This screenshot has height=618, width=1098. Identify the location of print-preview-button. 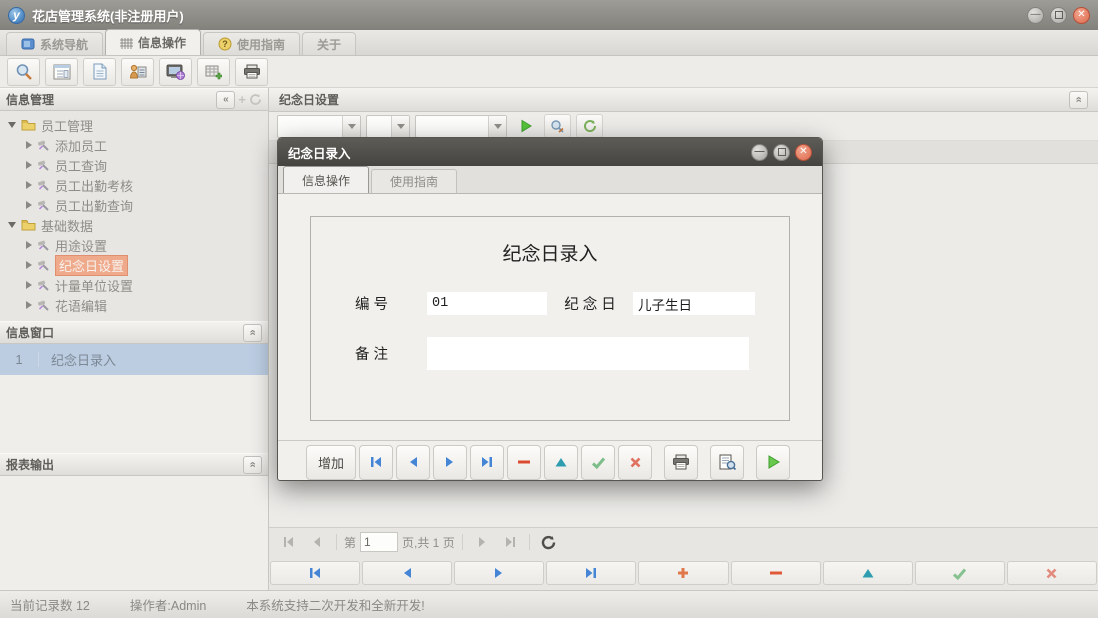
(727, 462).